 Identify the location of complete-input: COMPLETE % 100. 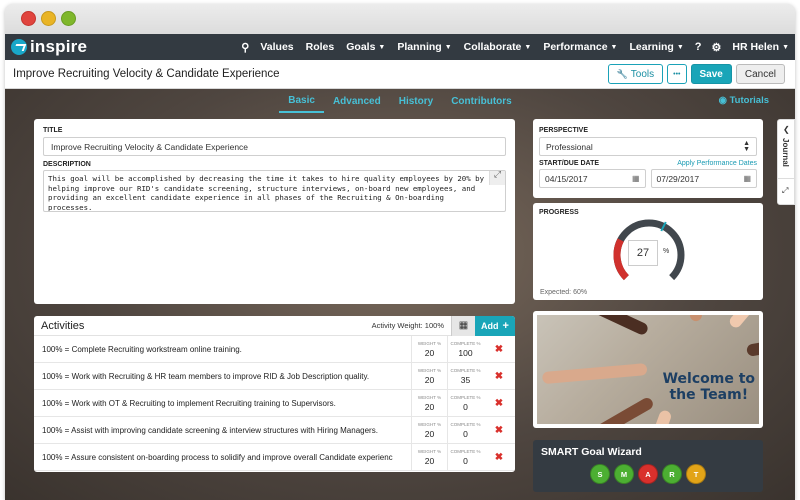
(465, 349).